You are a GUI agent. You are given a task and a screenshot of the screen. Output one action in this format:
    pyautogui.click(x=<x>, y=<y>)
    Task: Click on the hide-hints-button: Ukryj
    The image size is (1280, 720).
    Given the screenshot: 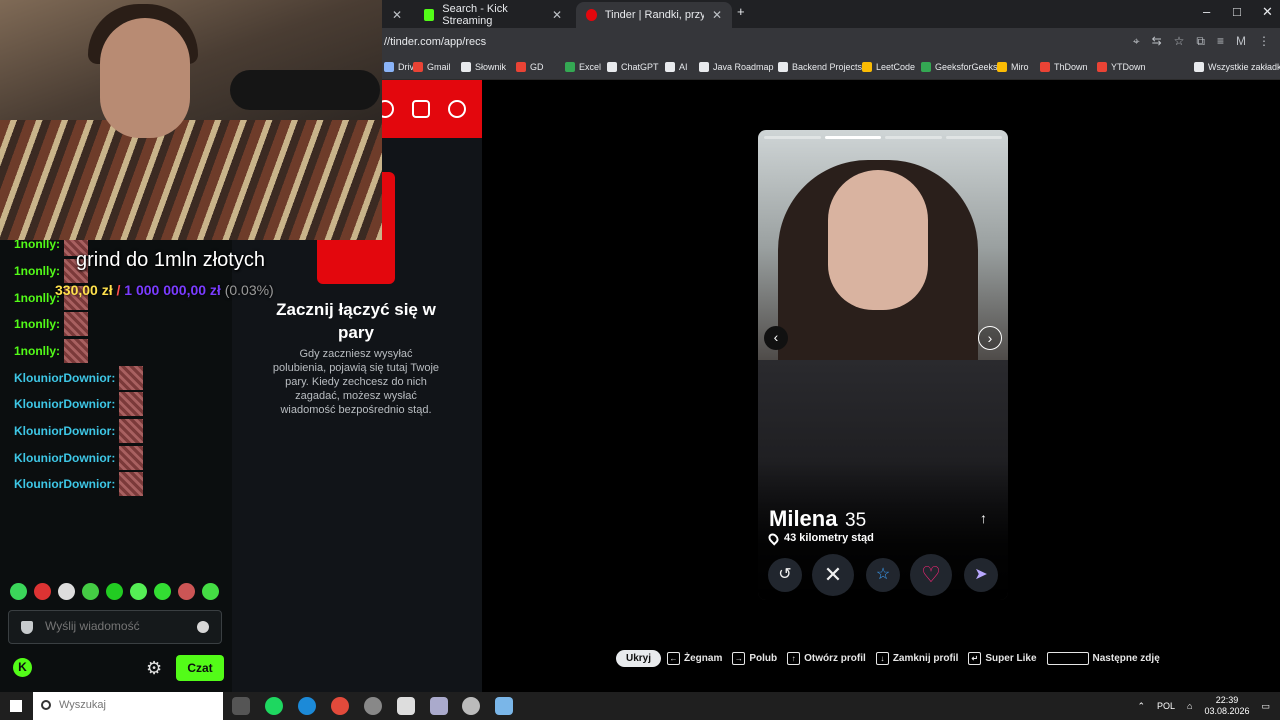 What is the action you would take?
    pyautogui.click(x=639, y=658)
    